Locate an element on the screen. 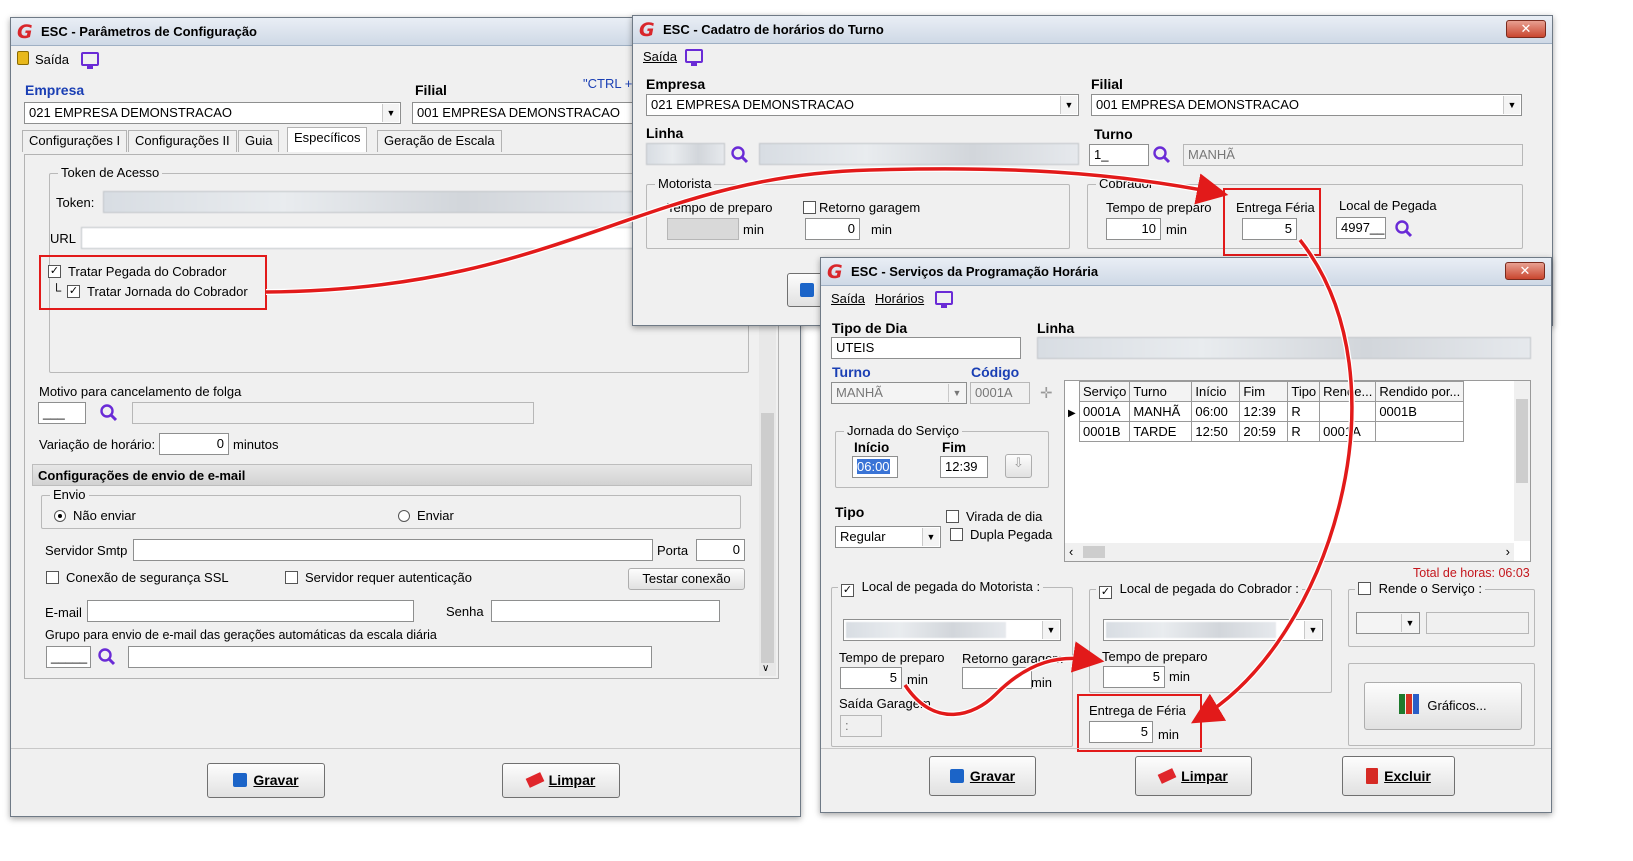  plus-icon: ✛ is located at coordinates (1046, 393).